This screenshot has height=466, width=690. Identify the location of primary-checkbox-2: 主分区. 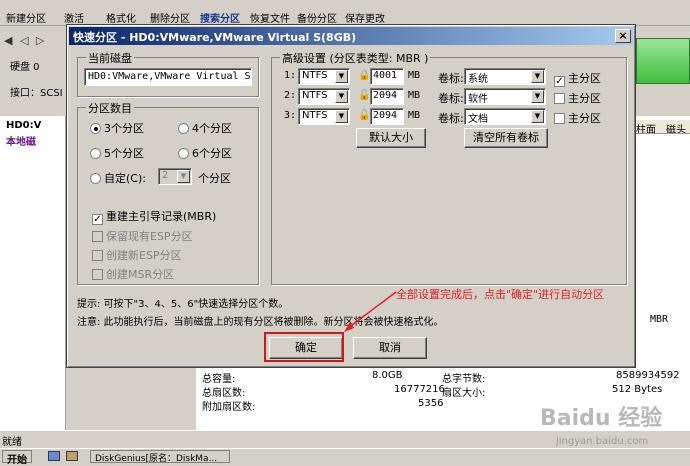
(577, 98).